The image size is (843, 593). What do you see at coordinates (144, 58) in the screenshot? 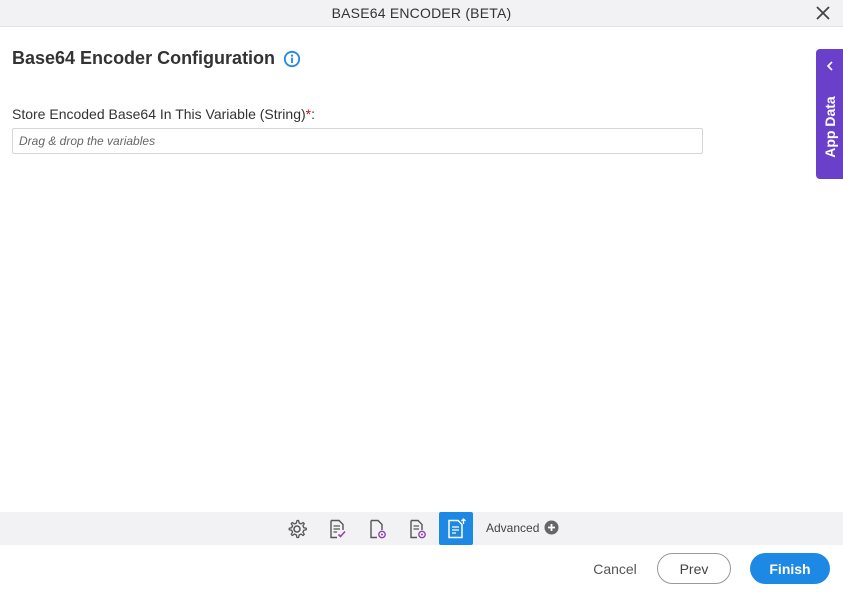
I see `page-title: Base64 Encoder Configuration` at bounding box center [144, 58].